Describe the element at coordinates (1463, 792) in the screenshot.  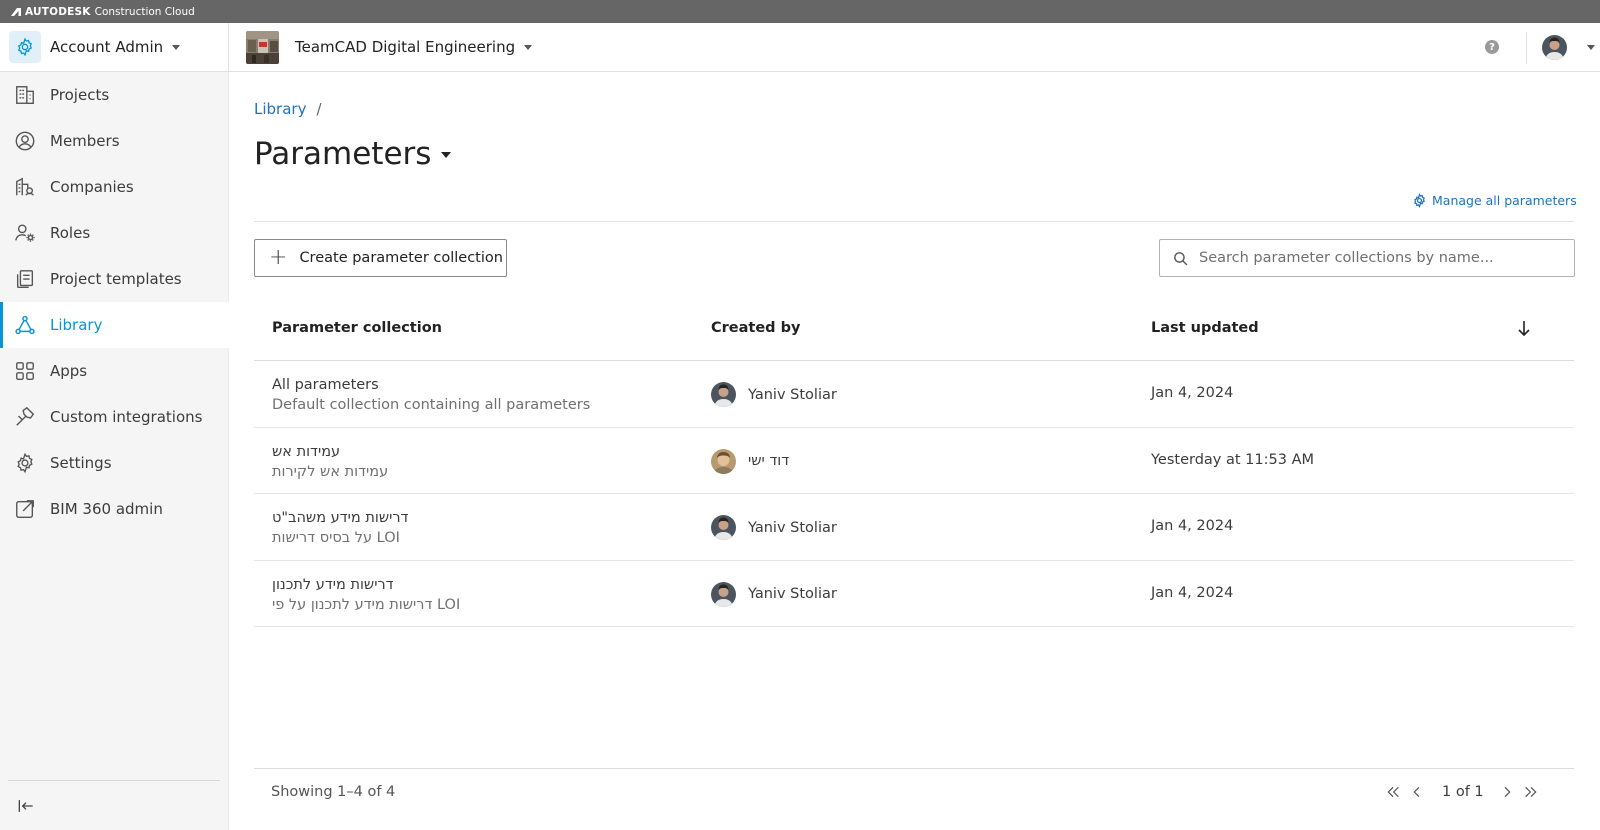
I see `page-indicator: 1 of 1` at that location.